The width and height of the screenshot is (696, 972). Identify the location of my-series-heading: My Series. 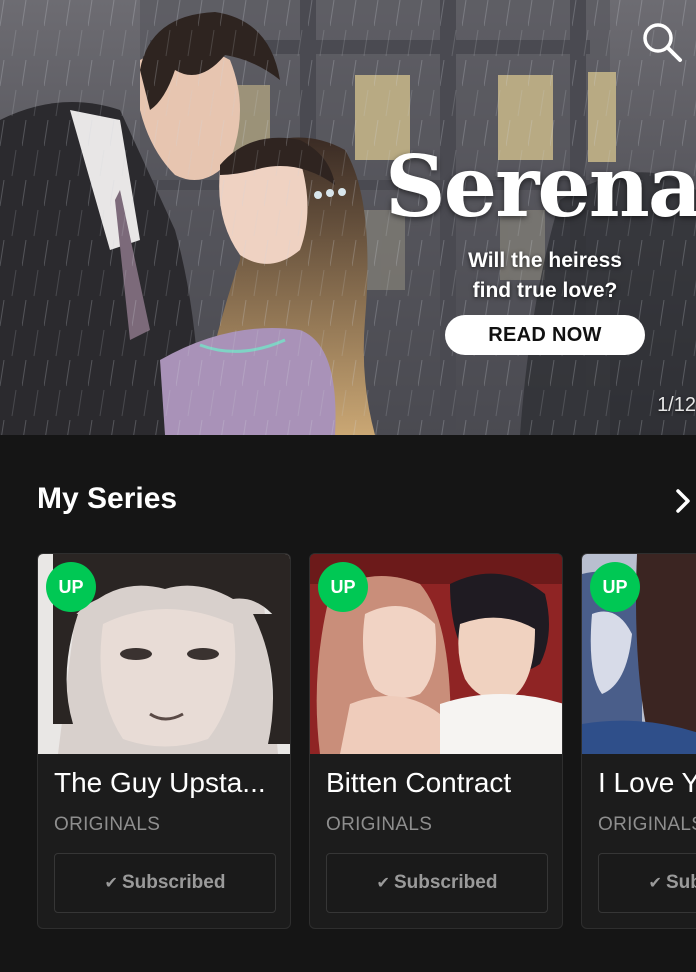
(107, 498).